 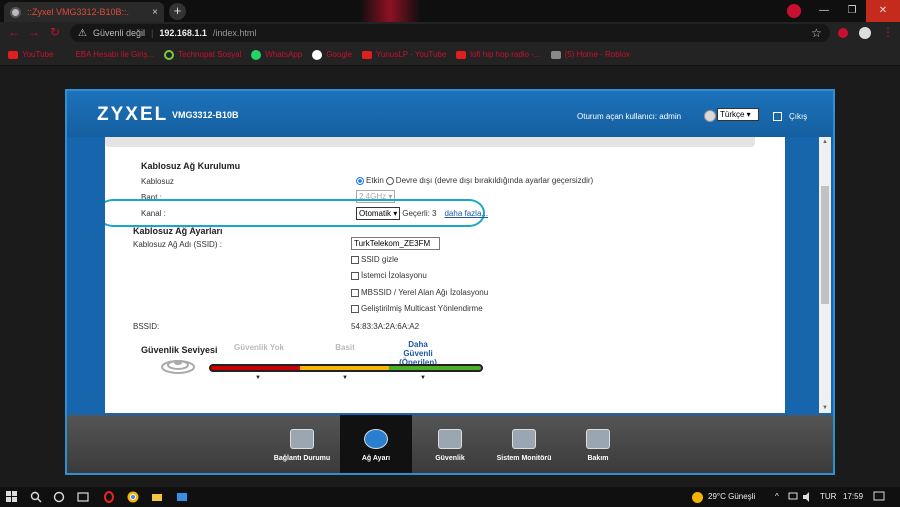 What do you see at coordinates (14, 32) in the screenshot?
I see `back-button: ←` at bounding box center [14, 32].